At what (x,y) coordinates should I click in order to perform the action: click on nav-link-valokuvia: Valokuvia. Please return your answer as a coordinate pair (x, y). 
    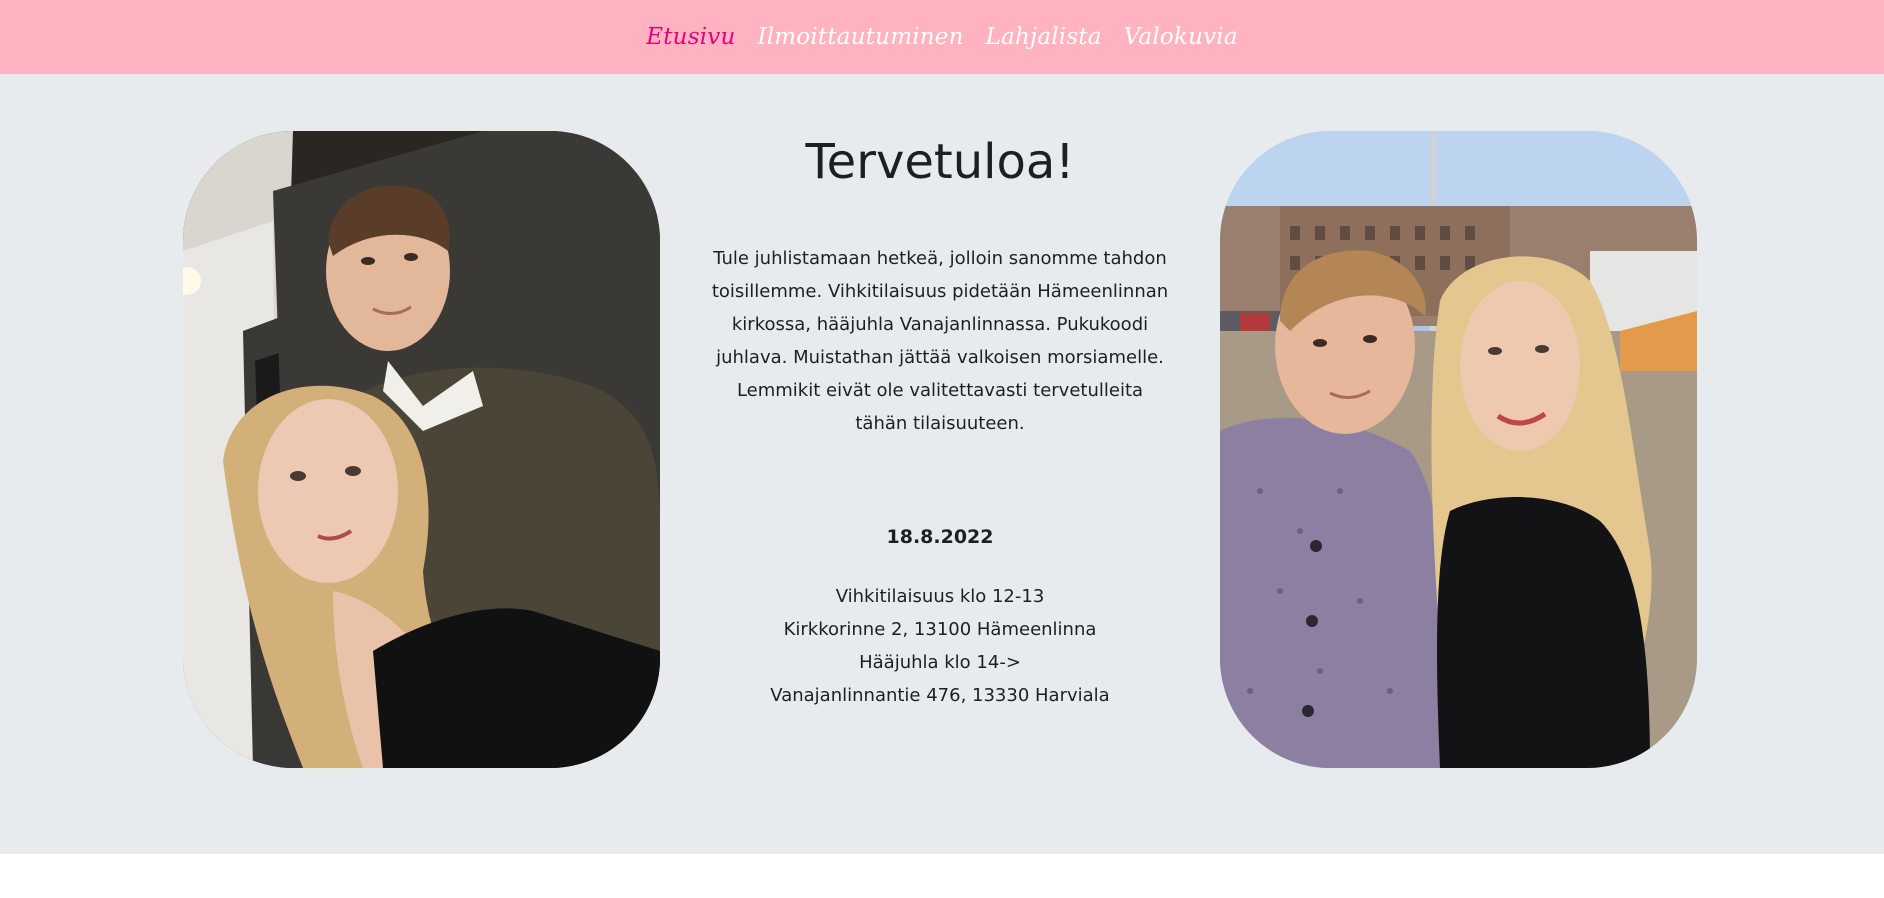
    Looking at the image, I should click on (1181, 37).